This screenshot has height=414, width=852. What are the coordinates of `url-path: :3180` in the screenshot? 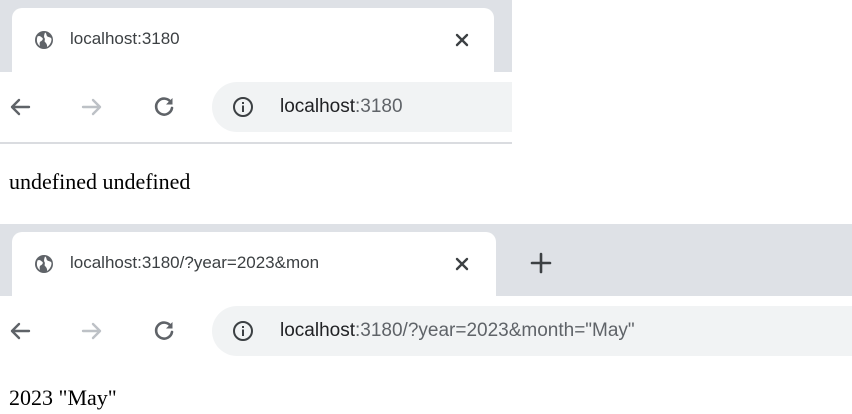 It's located at (379, 106).